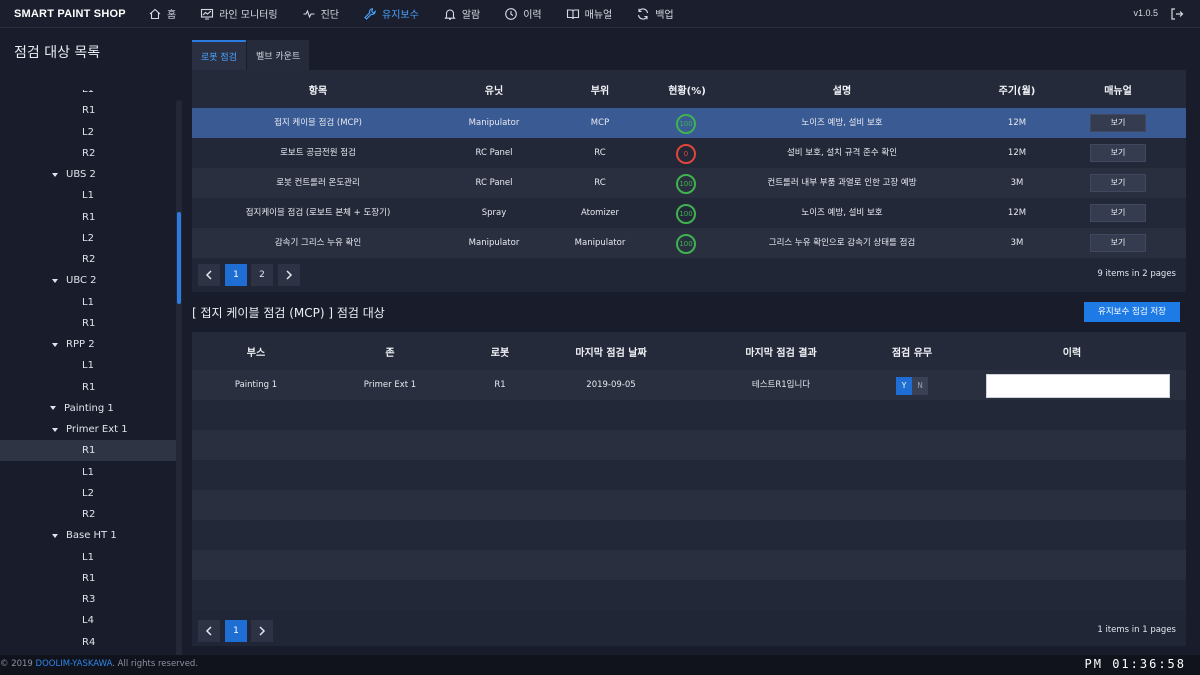 This screenshot has width=1200, height=675. I want to click on tree-node-label: R2, so click(89, 259).